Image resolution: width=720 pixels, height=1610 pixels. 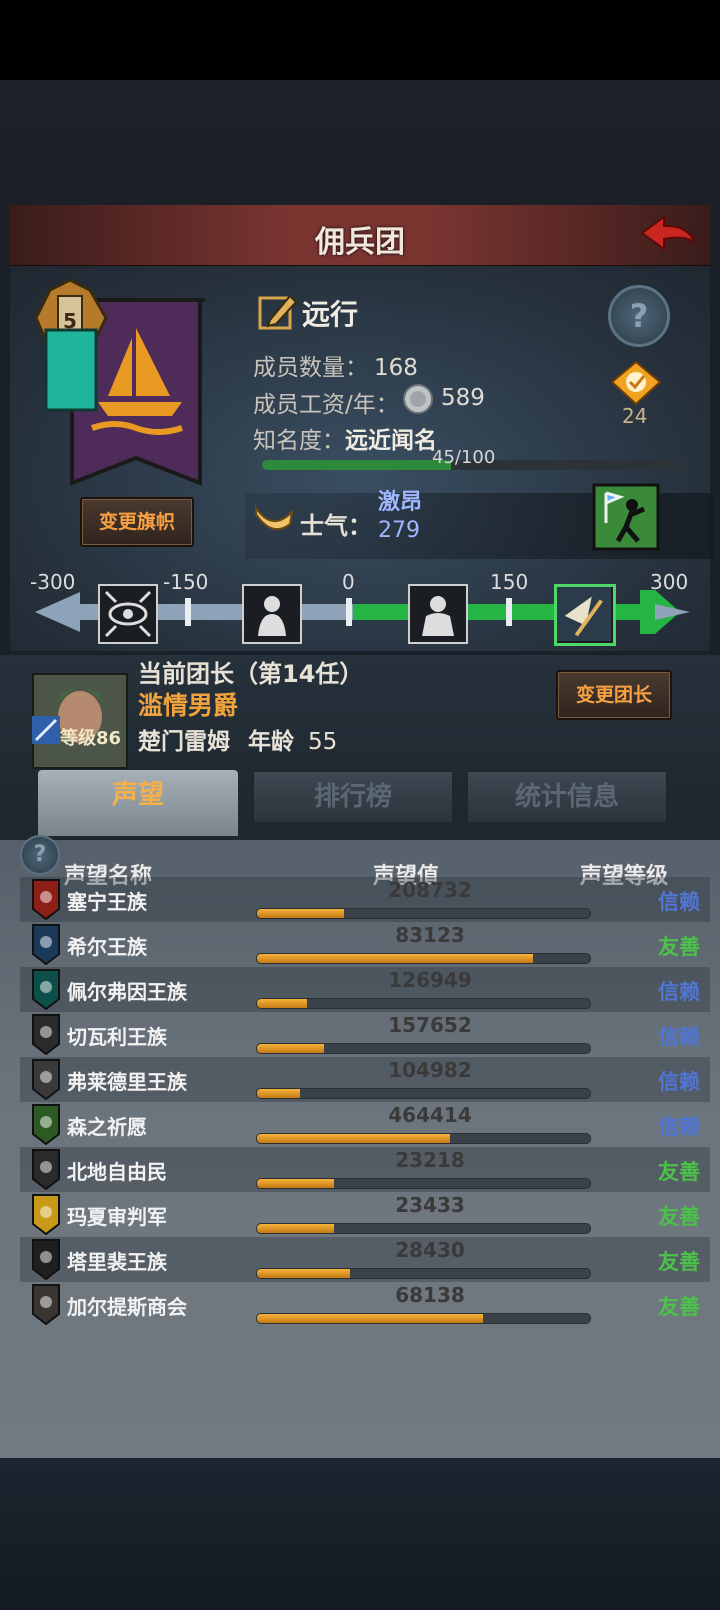 What do you see at coordinates (668, 235) in the screenshot?
I see `back-arrow-icon` at bounding box center [668, 235].